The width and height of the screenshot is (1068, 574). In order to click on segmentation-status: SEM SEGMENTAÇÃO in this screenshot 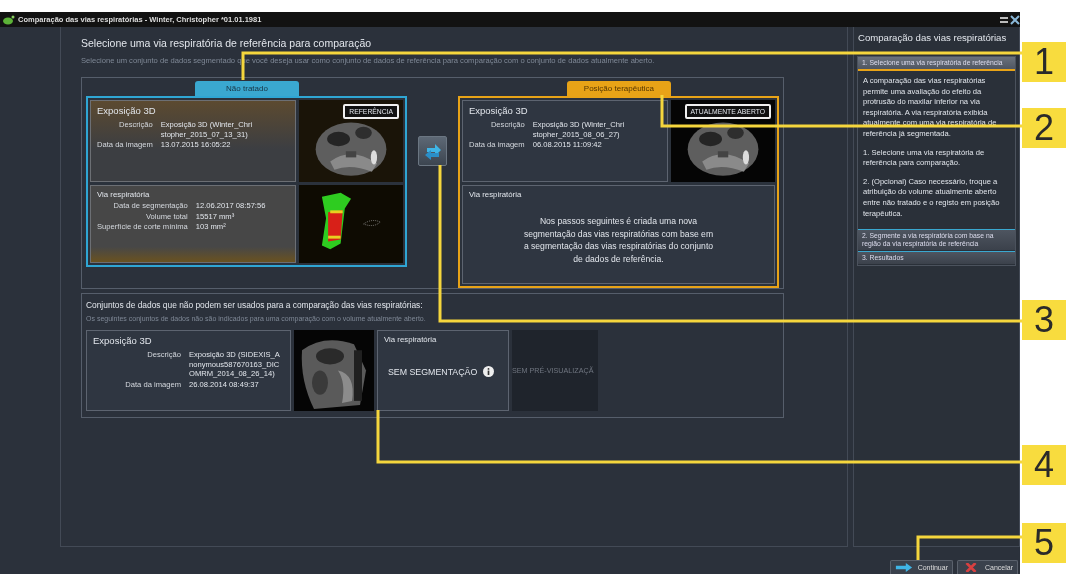, I will do `click(433, 371)`.